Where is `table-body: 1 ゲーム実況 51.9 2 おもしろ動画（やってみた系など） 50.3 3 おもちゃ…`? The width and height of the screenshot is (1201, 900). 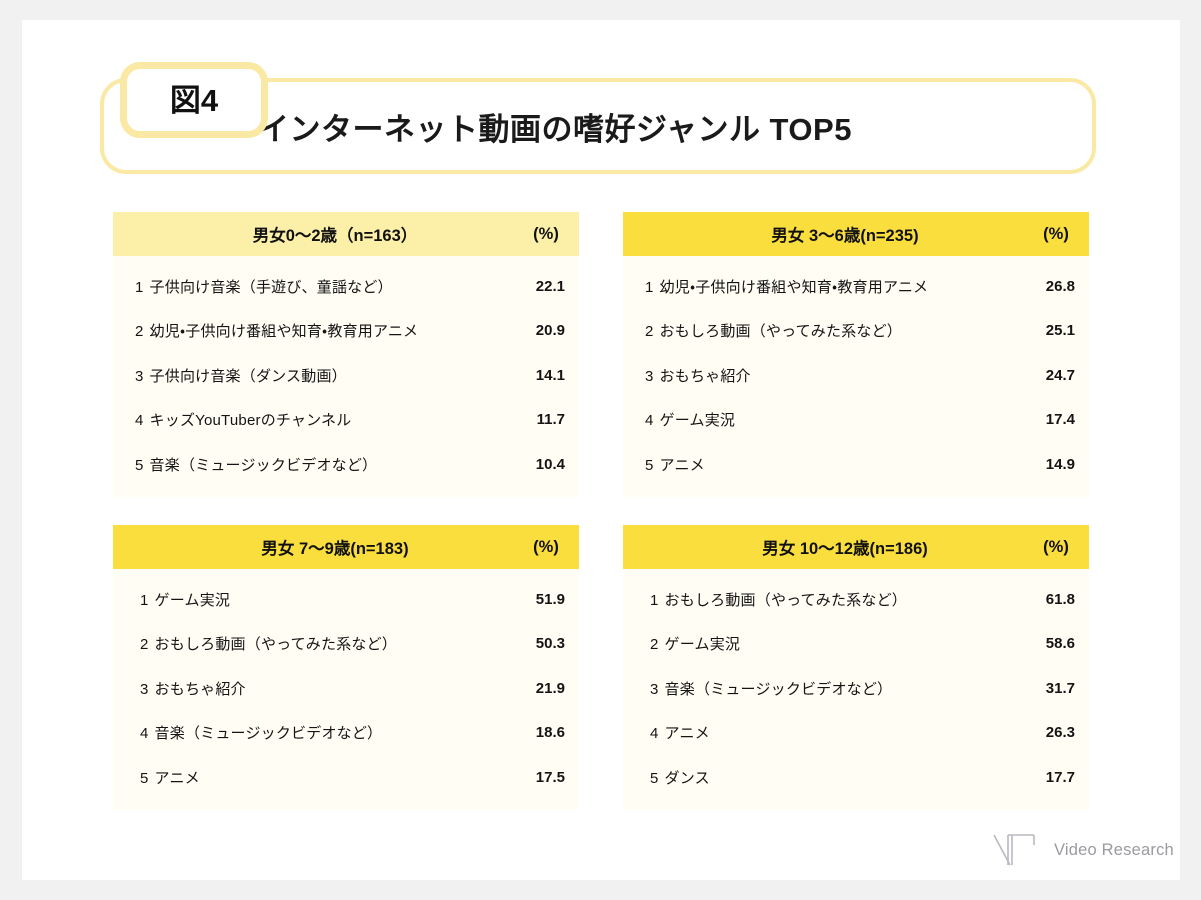
table-body: 1 ゲーム実況 51.9 2 おもしろ動画（やってみた系など） 50.3 3 おもちゃ… is located at coordinates (346, 689).